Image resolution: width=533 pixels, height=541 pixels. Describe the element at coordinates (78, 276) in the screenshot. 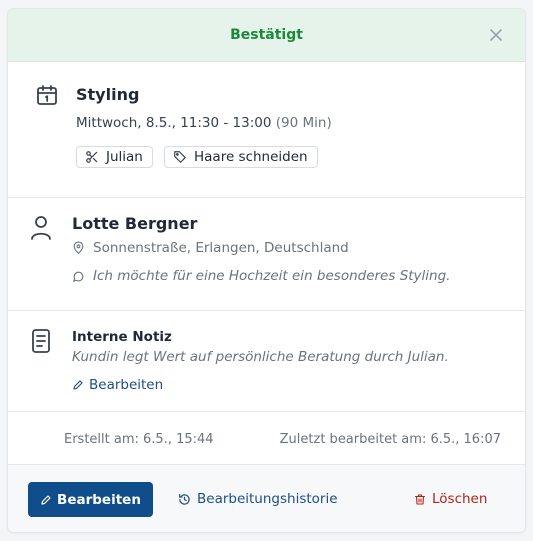

I see `message-icon` at that location.